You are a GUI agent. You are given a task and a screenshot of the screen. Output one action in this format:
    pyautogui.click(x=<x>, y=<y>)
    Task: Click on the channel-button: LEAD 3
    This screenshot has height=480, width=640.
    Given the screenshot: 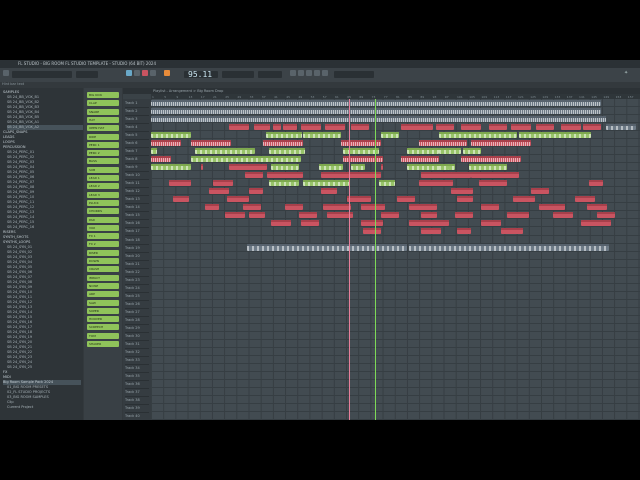 What is the action you would take?
    pyautogui.click(x=103, y=194)
    